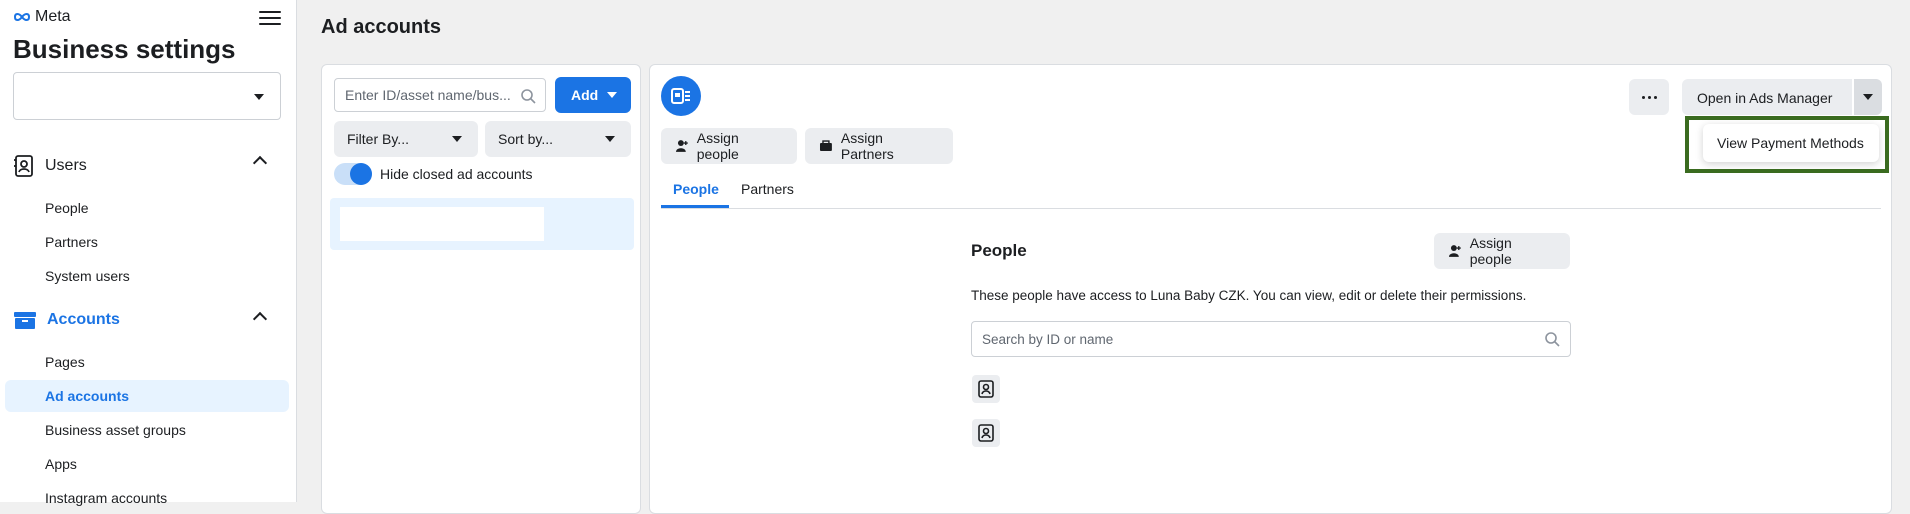  I want to click on hide-closed-label: Hide closed ad accounts, so click(456, 174).